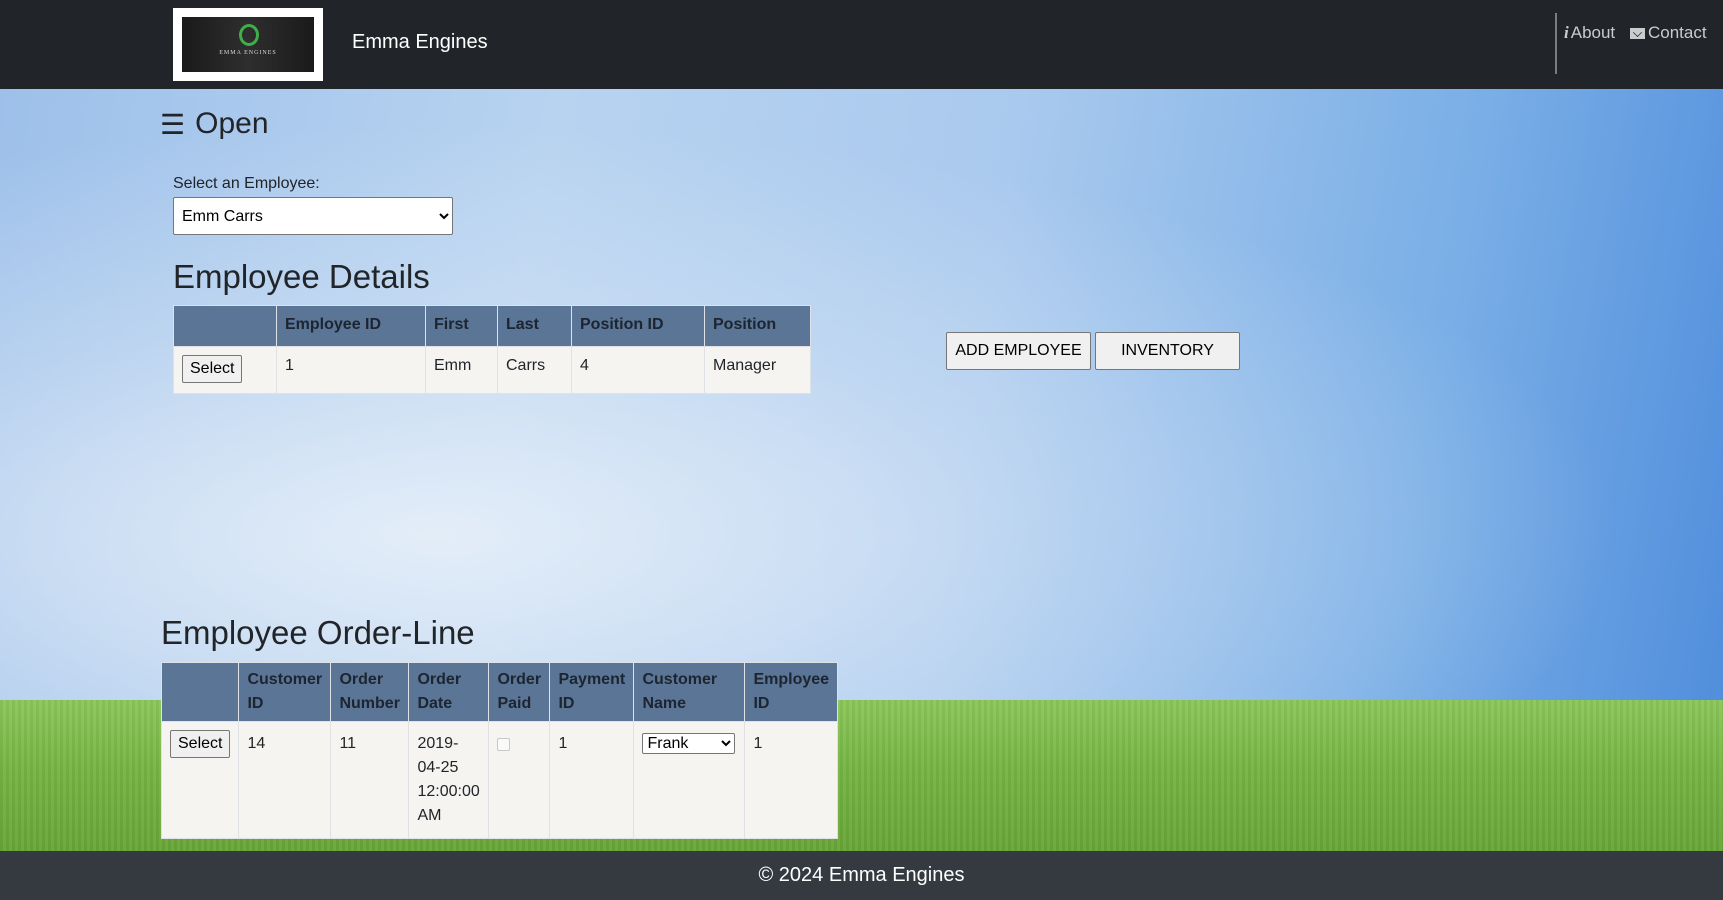  Describe the element at coordinates (318, 632) in the screenshot. I see `employee-order-line-heading: Employee Order-Line` at that location.